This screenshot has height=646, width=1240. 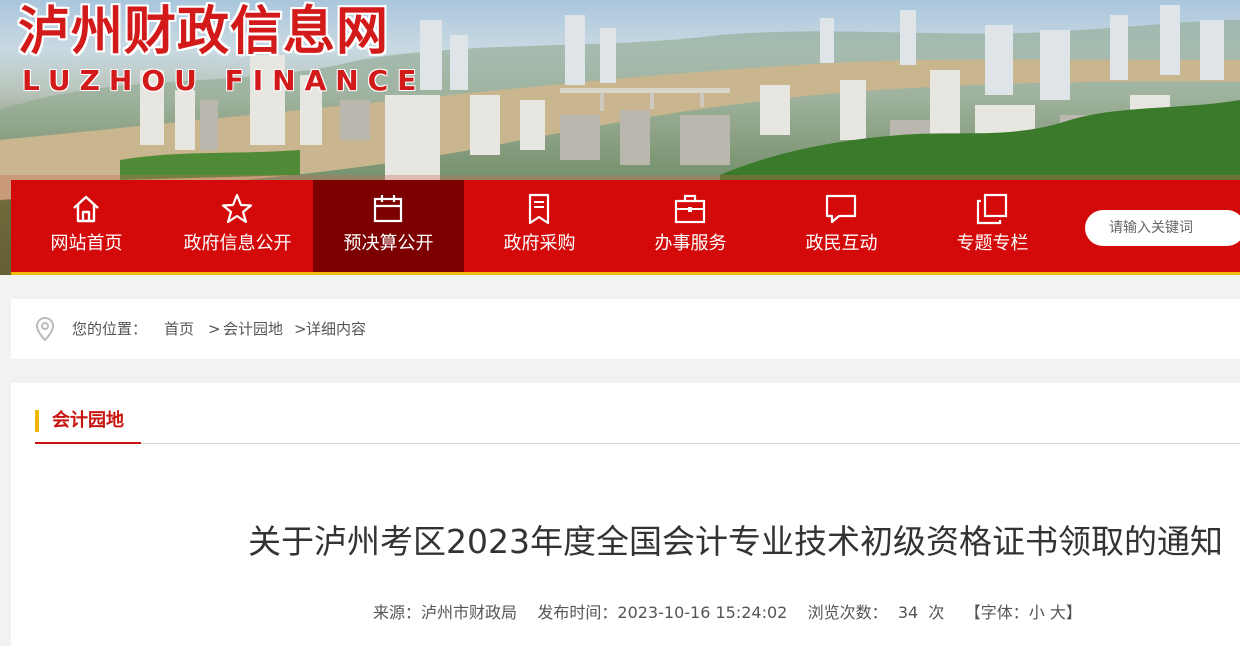 I want to click on article-title: 关于泸州考区2023年度全国会计专业技术初级资格证书领取的通知, so click(x=735, y=541).